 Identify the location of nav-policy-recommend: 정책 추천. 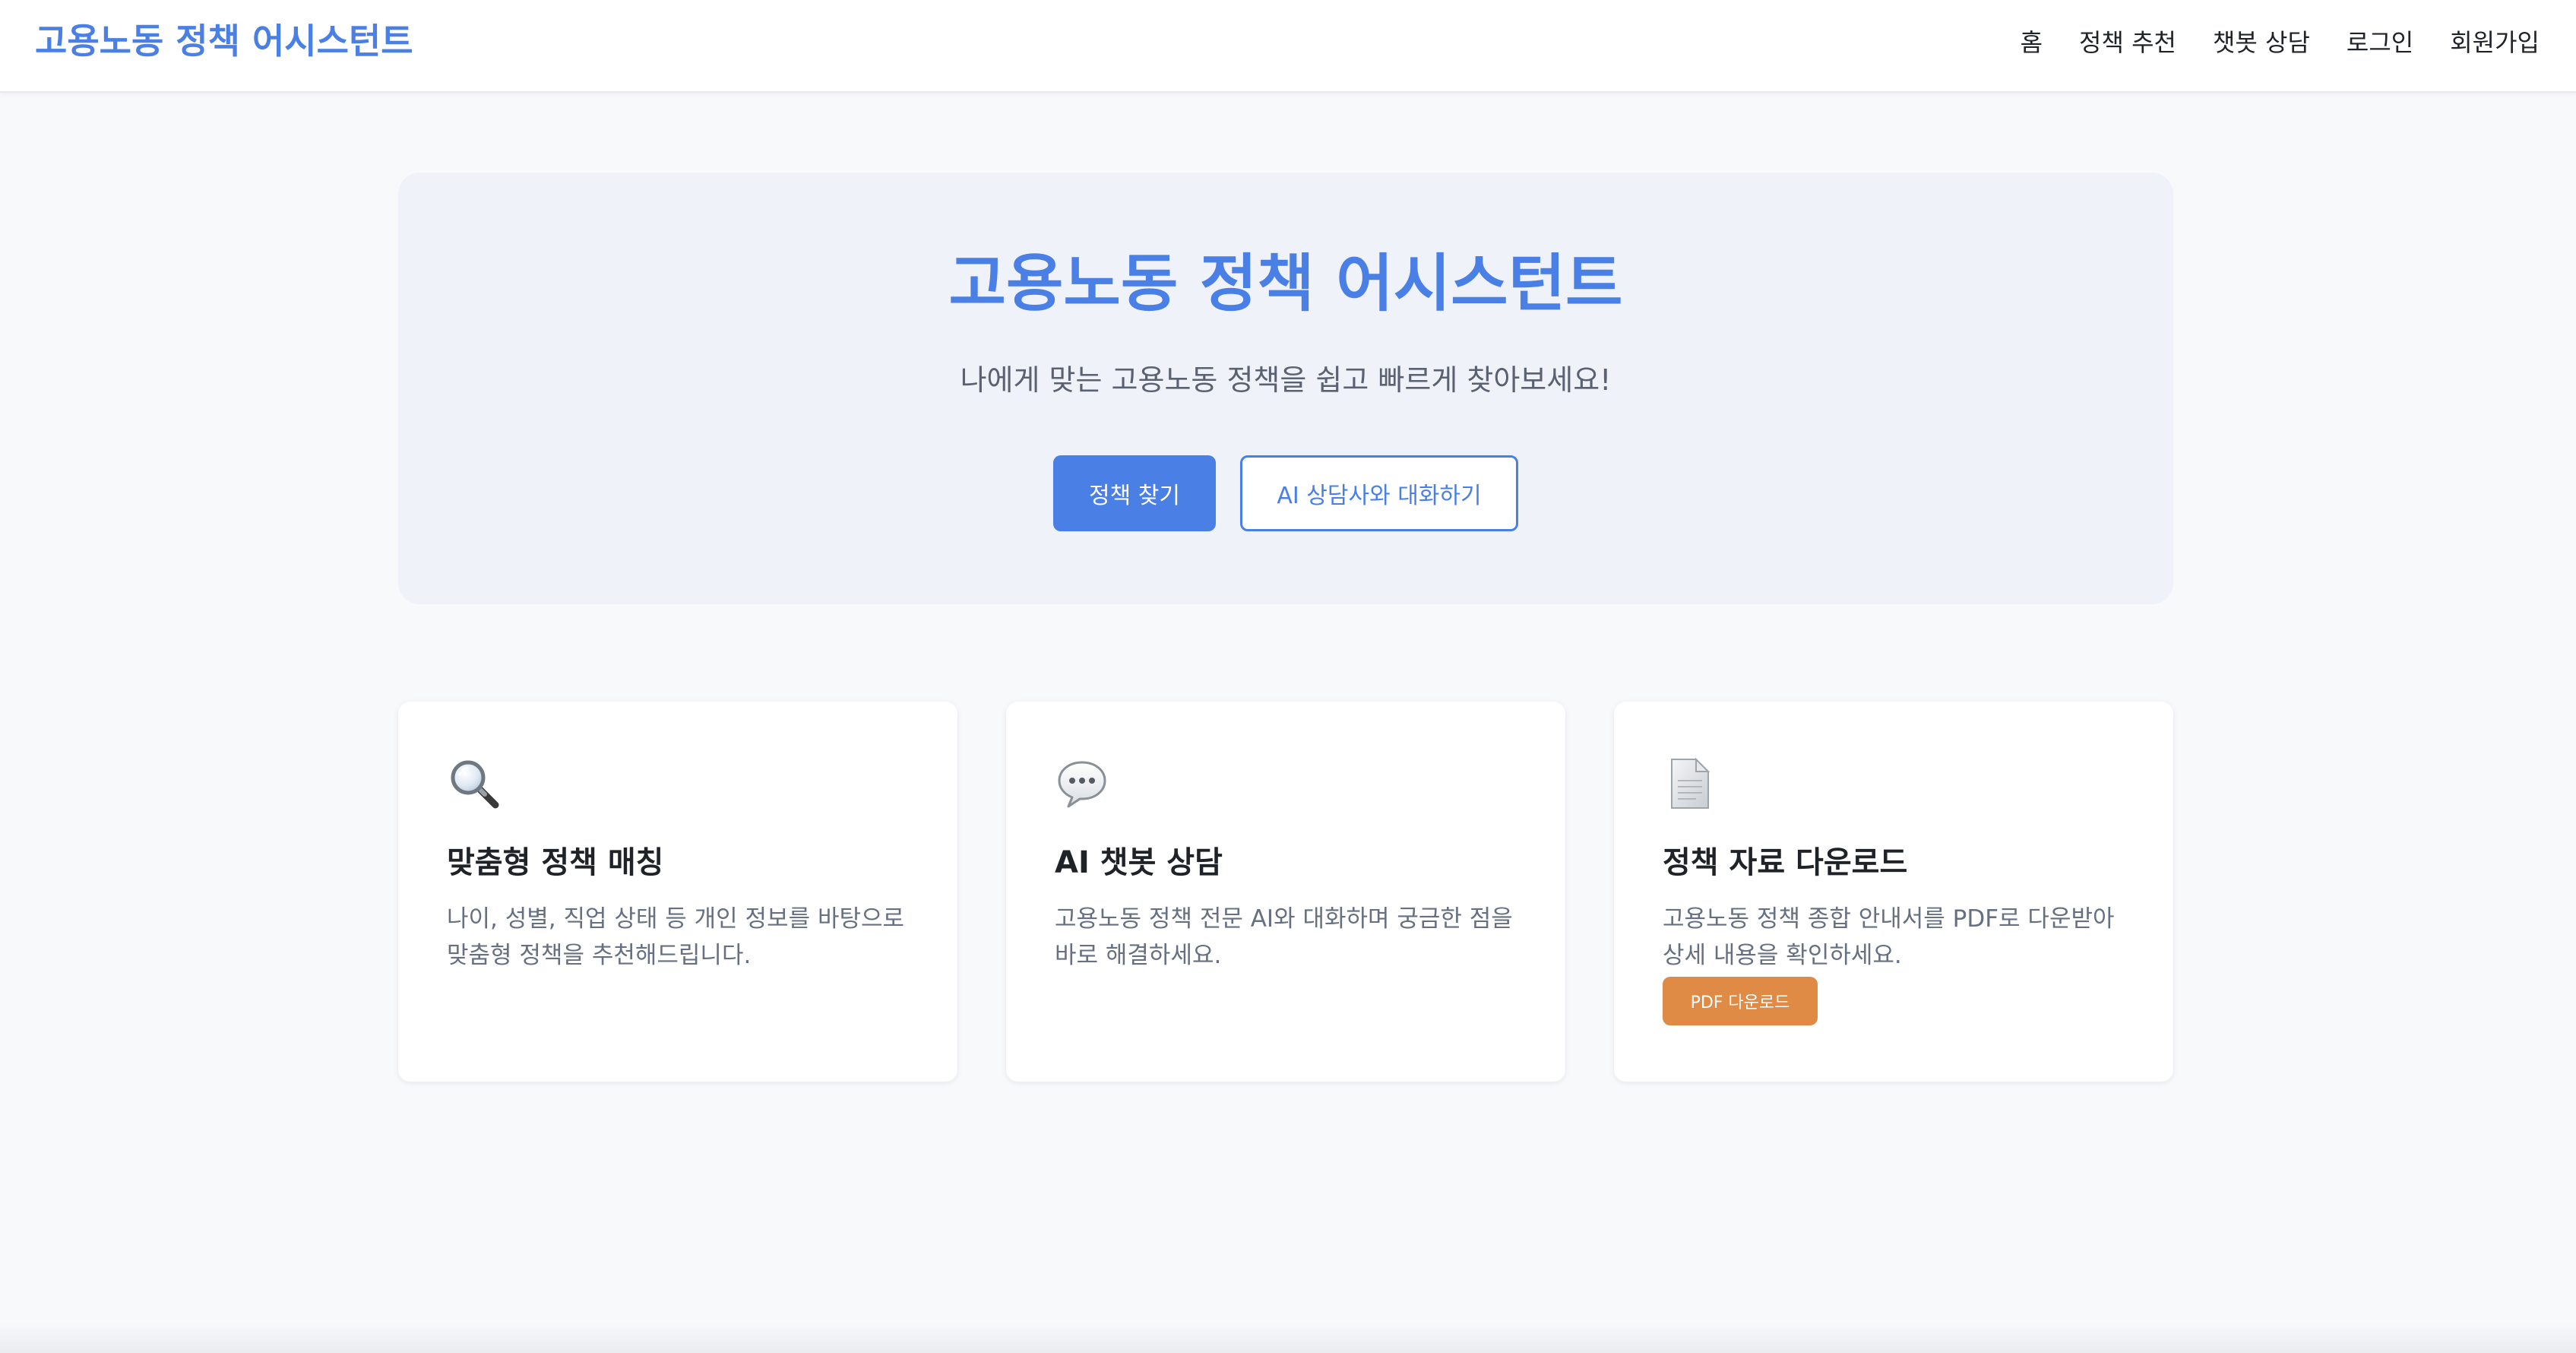
(2127, 41).